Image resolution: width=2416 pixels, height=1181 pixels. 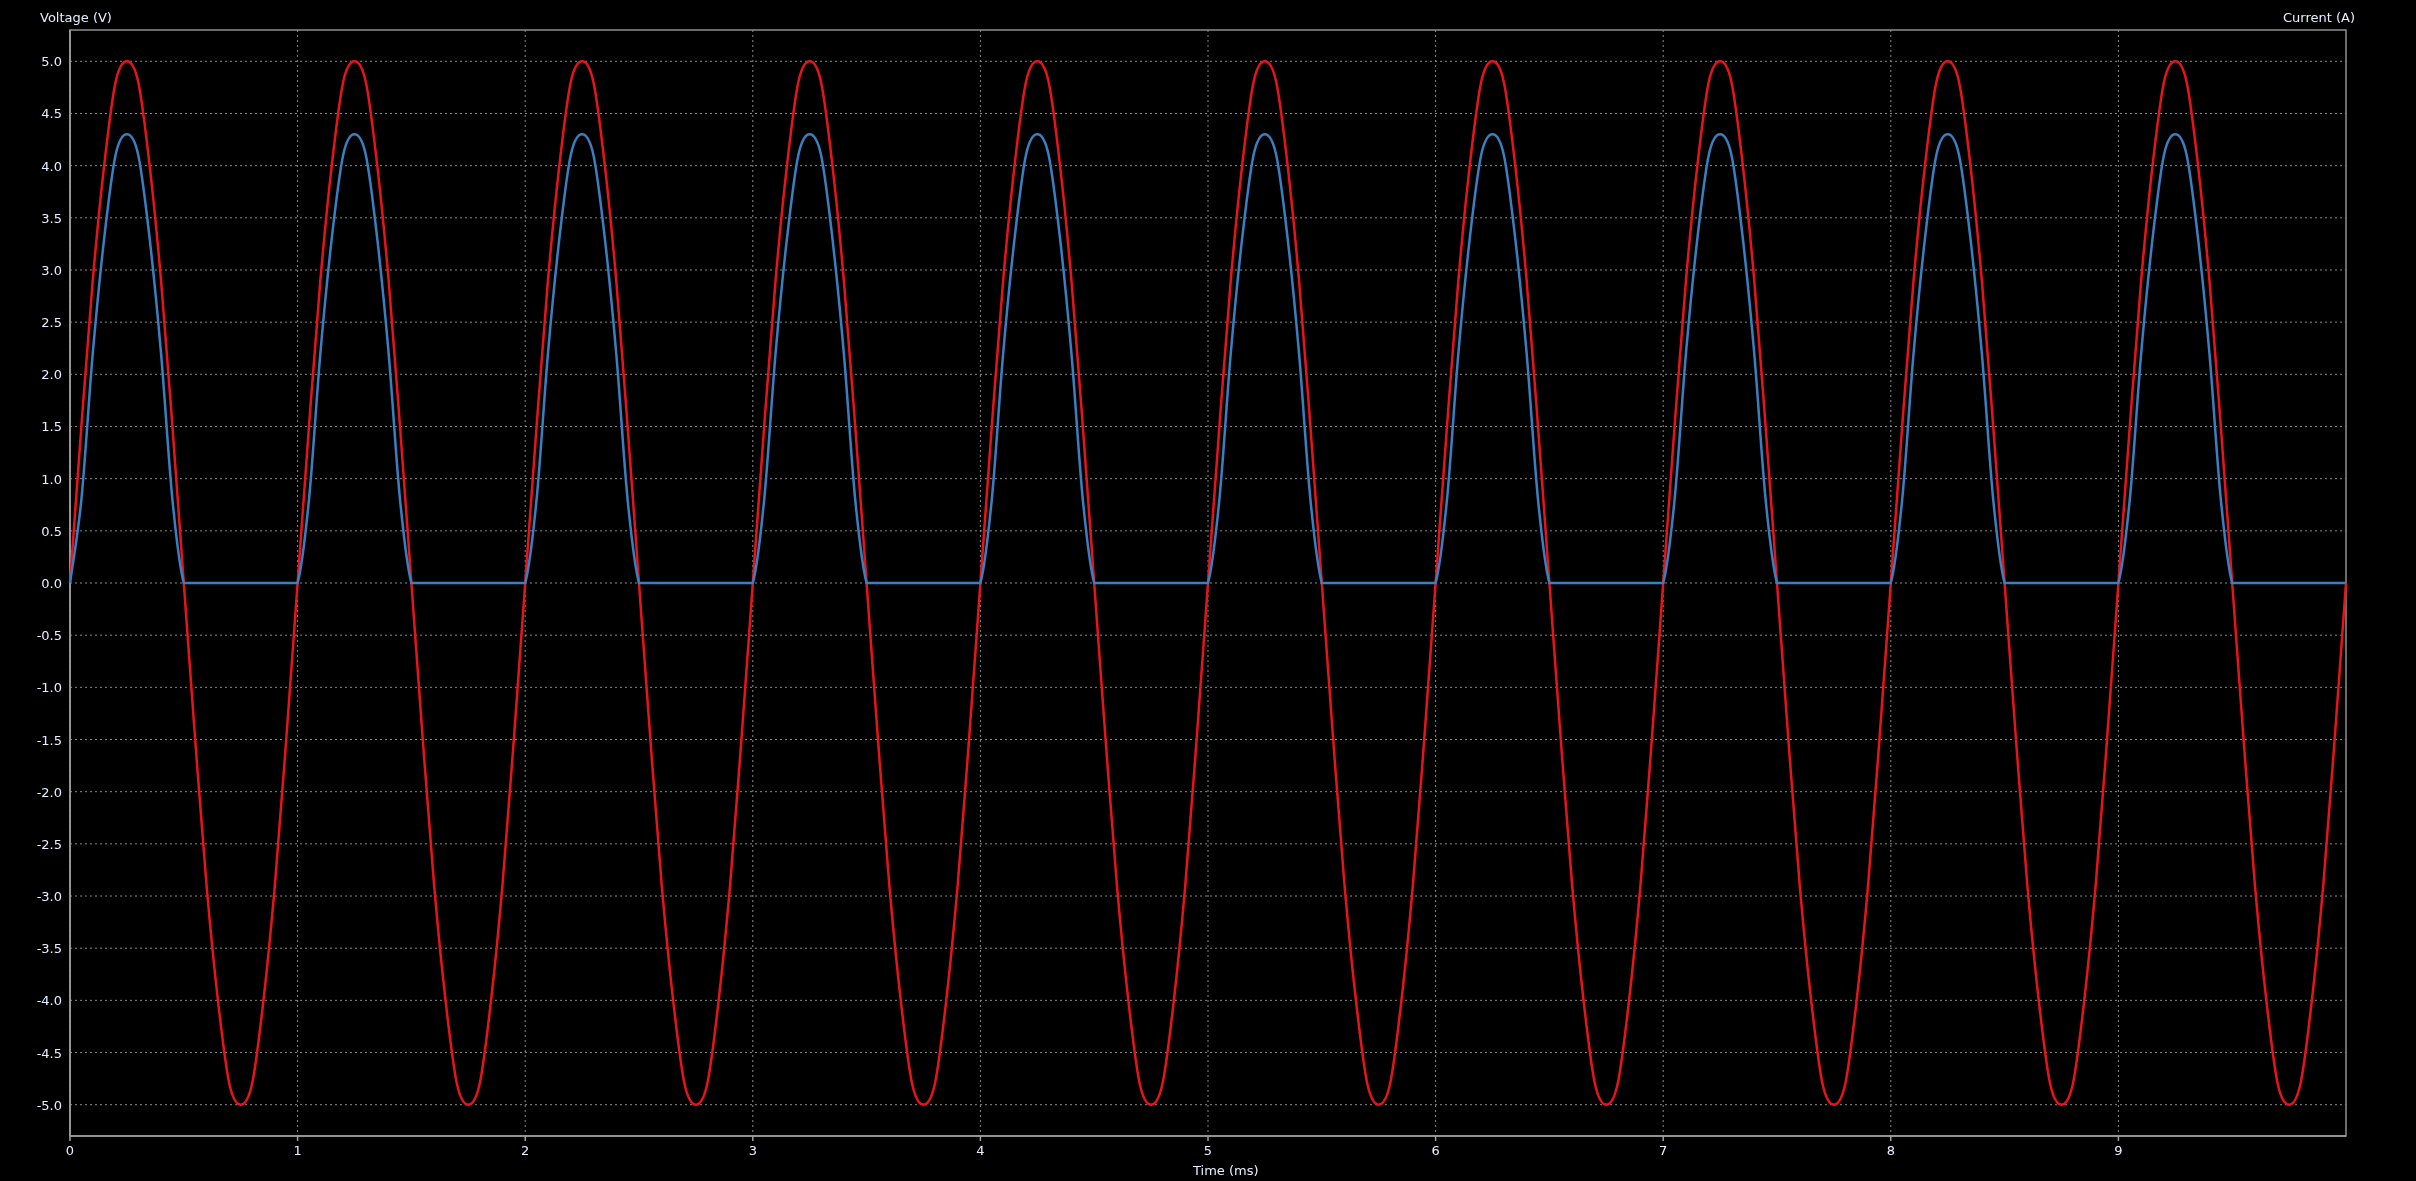 What do you see at coordinates (49, 792) in the screenshot?
I see `y-tick-label: -2.0` at bounding box center [49, 792].